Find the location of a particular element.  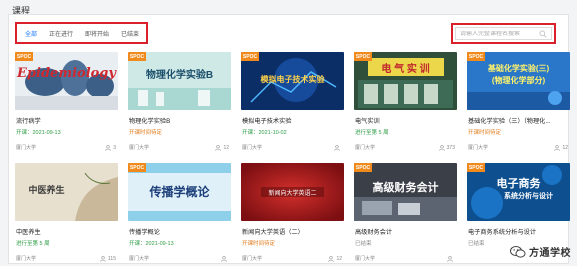

course-name: 流行病学 is located at coordinates (66, 120).